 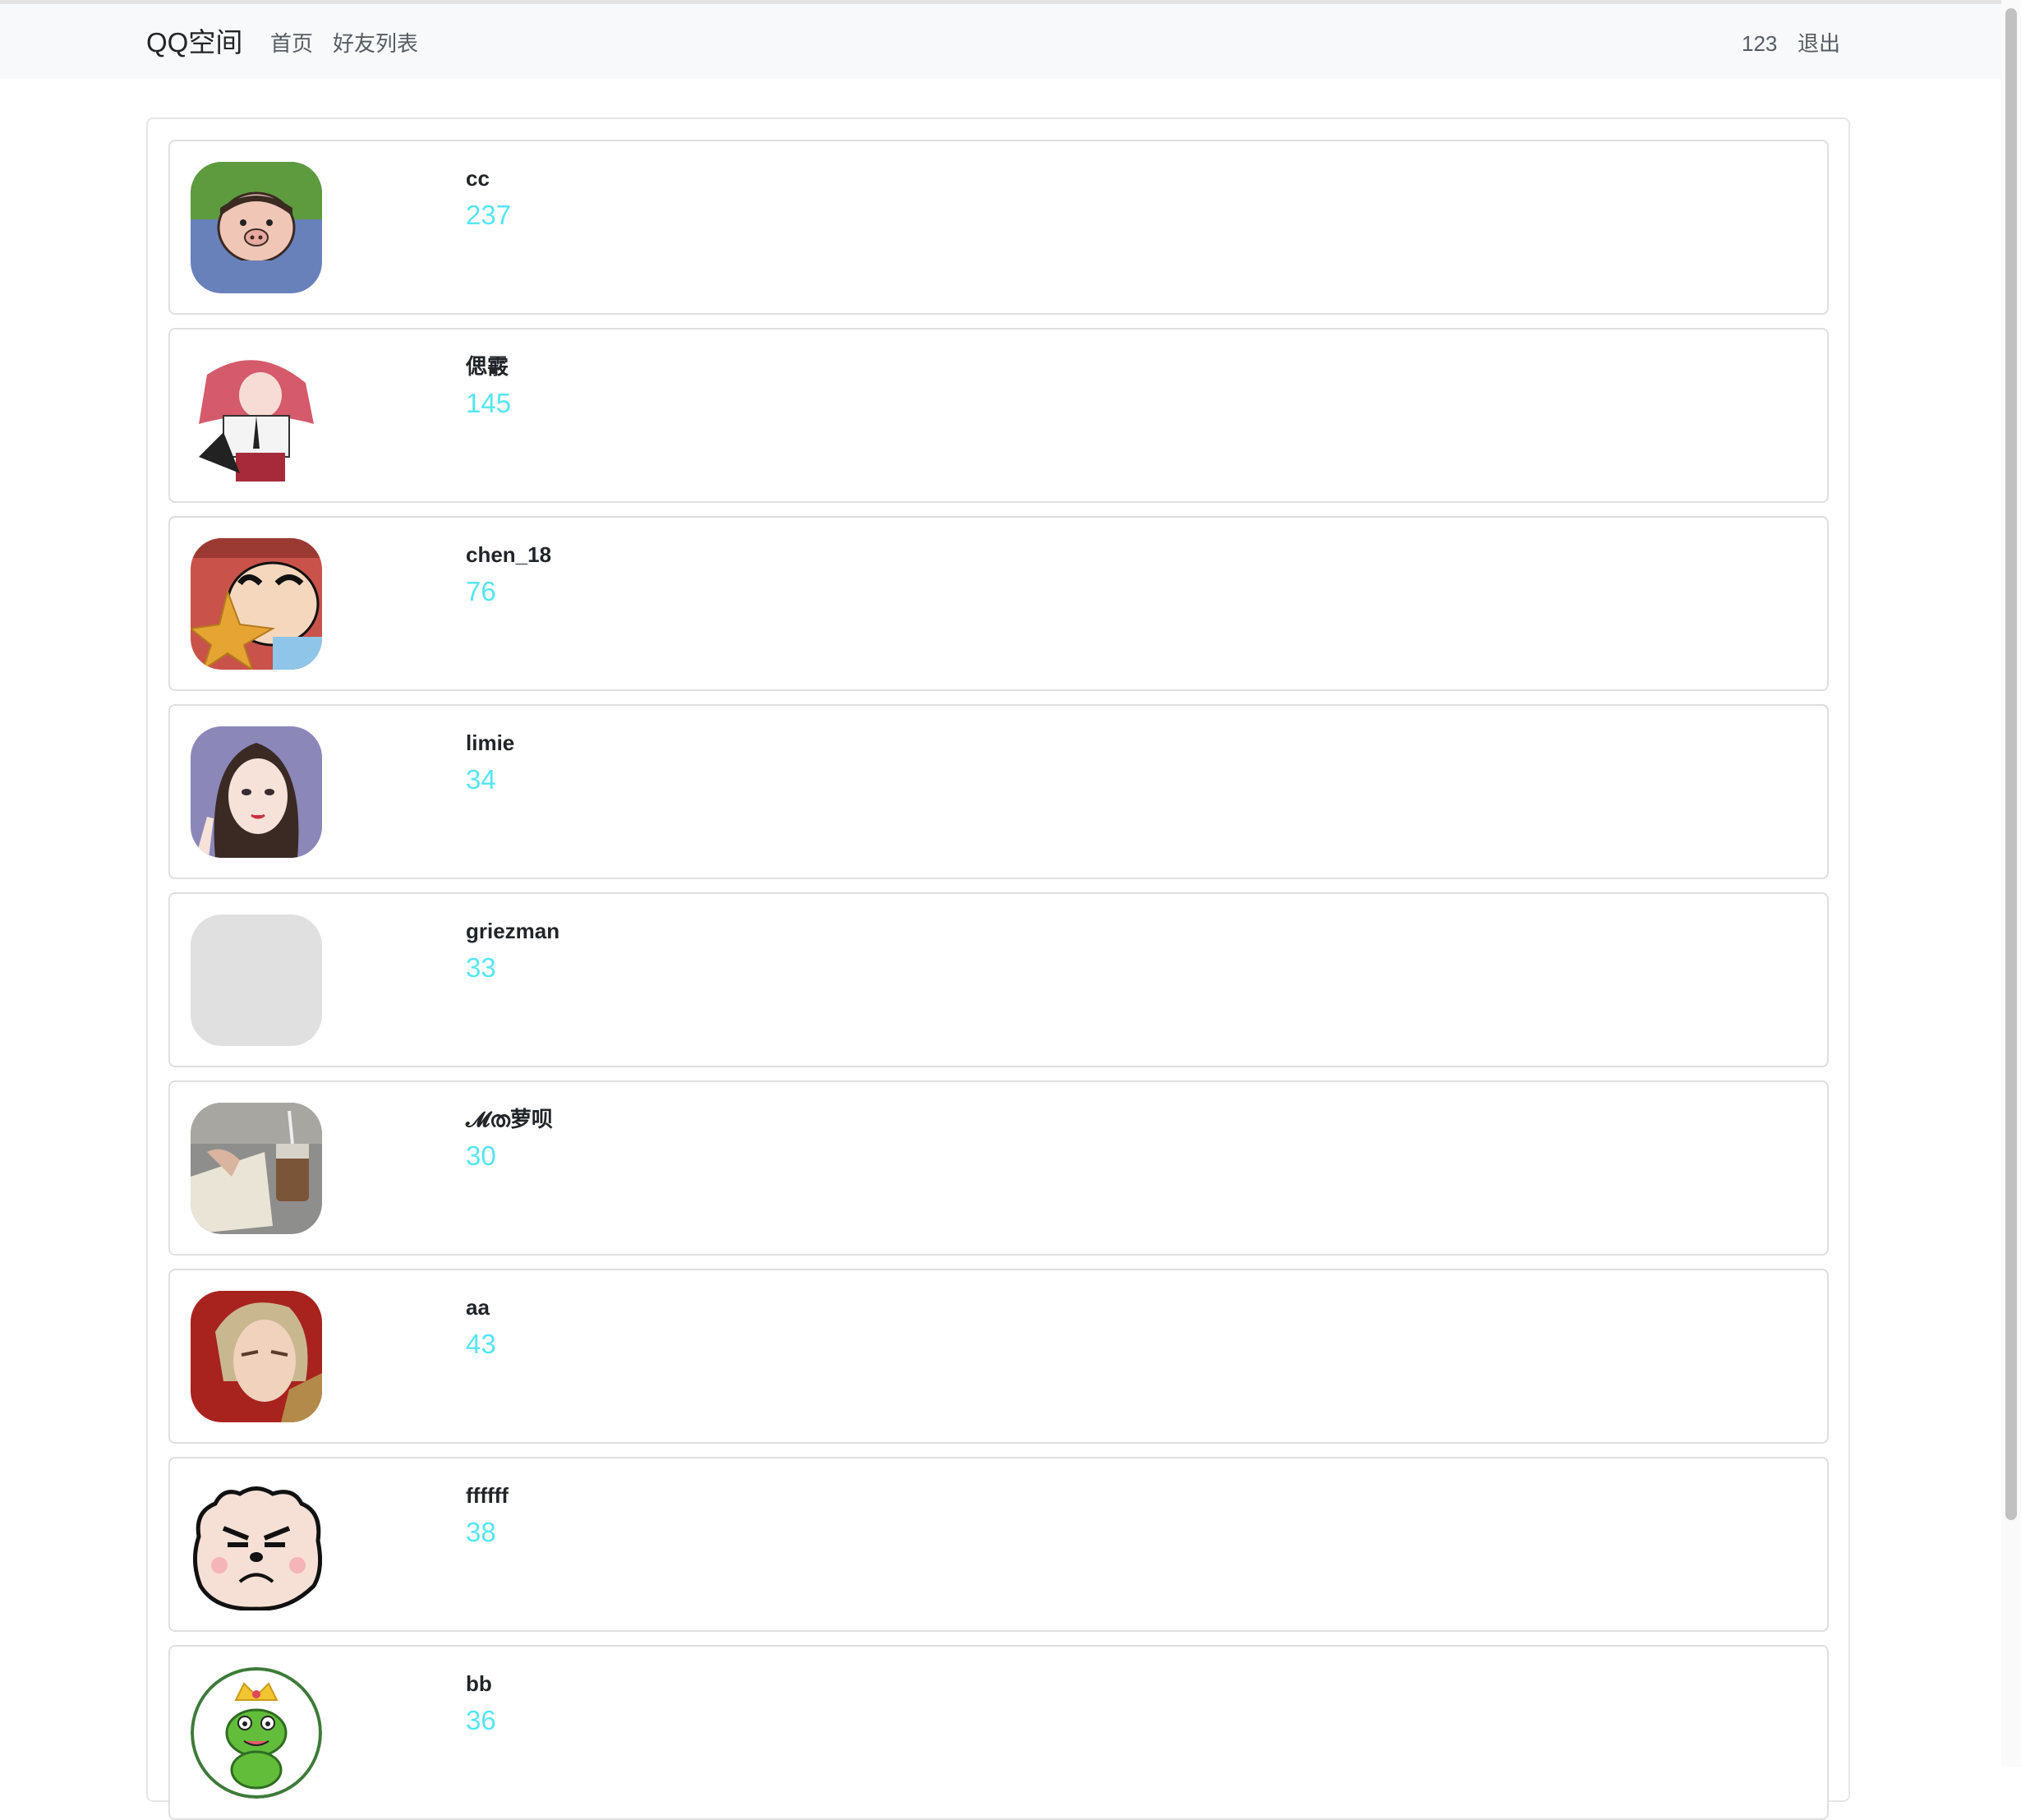 What do you see at coordinates (998, 979) in the screenshot?
I see `friend-card: griezman 33` at bounding box center [998, 979].